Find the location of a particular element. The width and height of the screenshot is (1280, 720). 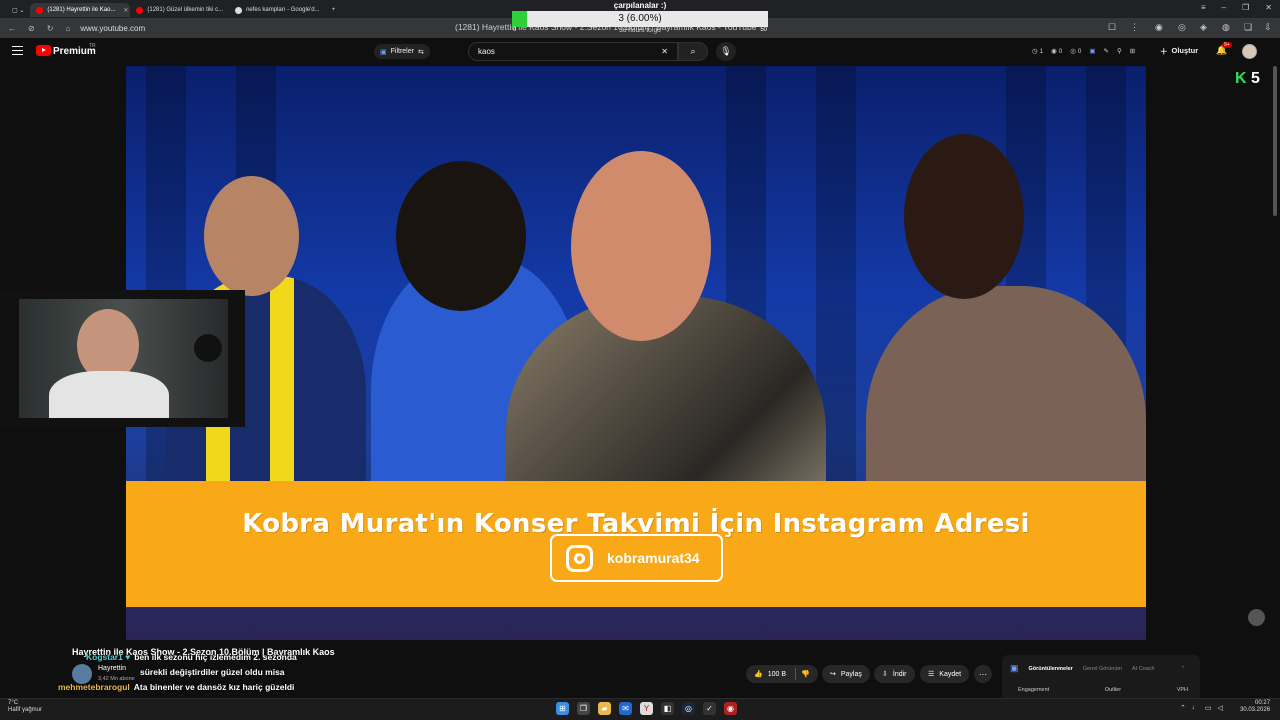

home-icon: ⌂ is located at coordinates (67, 28).